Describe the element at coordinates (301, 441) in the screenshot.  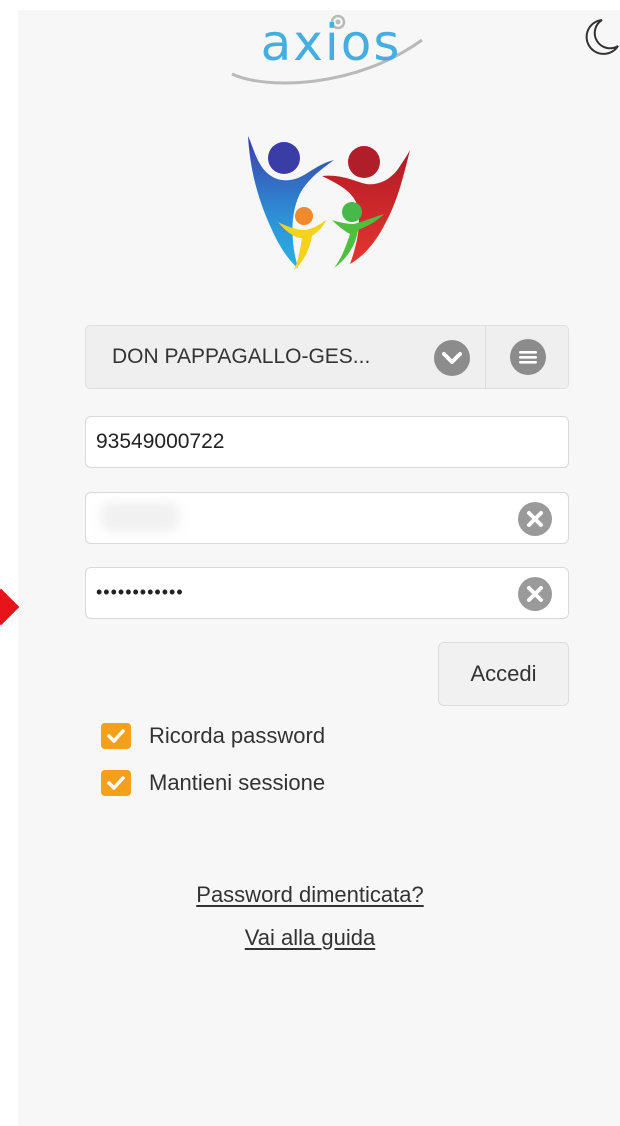
I see `customer-code-input` at that location.